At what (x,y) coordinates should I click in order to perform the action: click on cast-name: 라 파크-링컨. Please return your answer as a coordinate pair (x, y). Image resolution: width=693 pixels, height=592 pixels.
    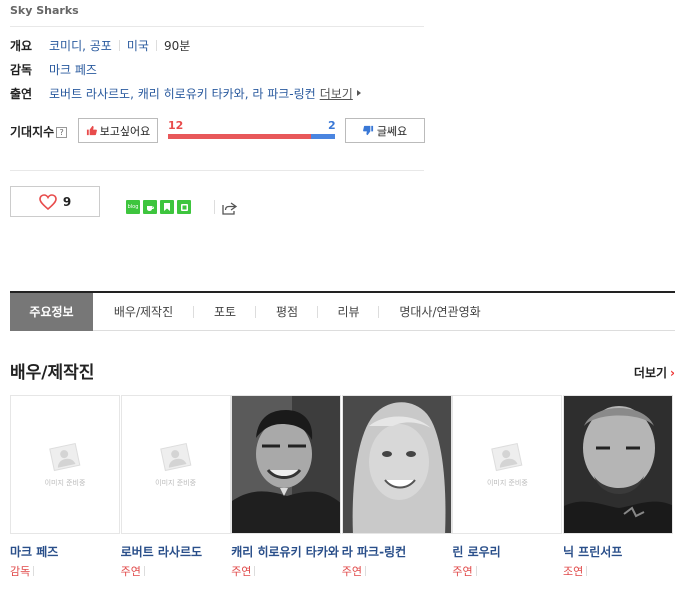
    Looking at the image, I should click on (396, 551).